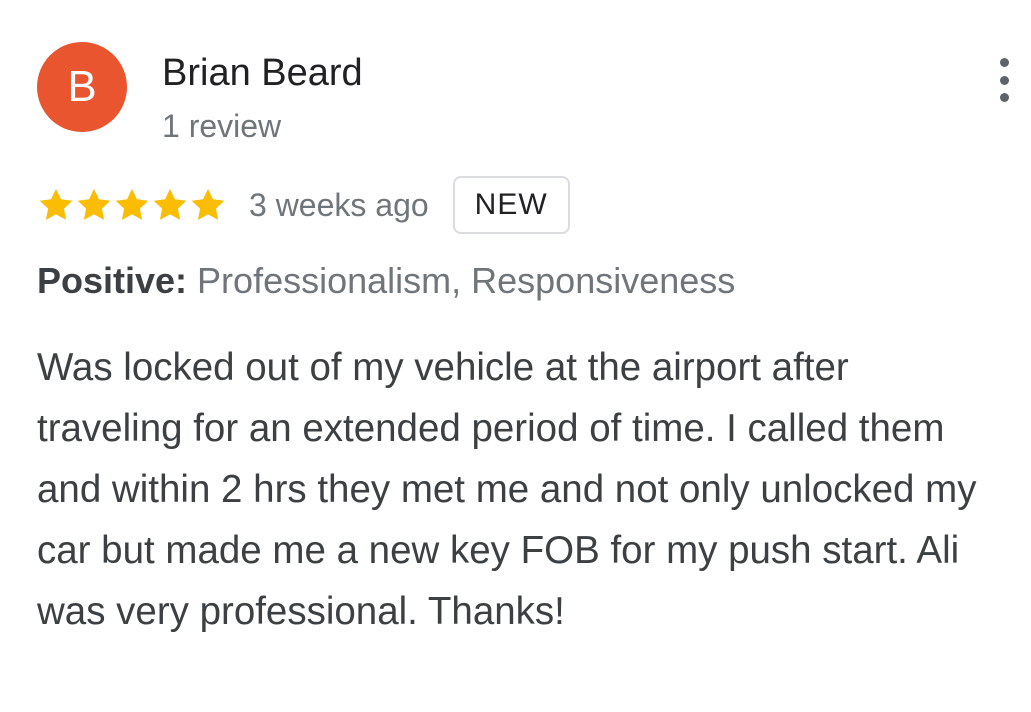 The image size is (1031, 712). Describe the element at coordinates (112, 280) in the screenshot. I see `highlights-label: Positive:` at that location.